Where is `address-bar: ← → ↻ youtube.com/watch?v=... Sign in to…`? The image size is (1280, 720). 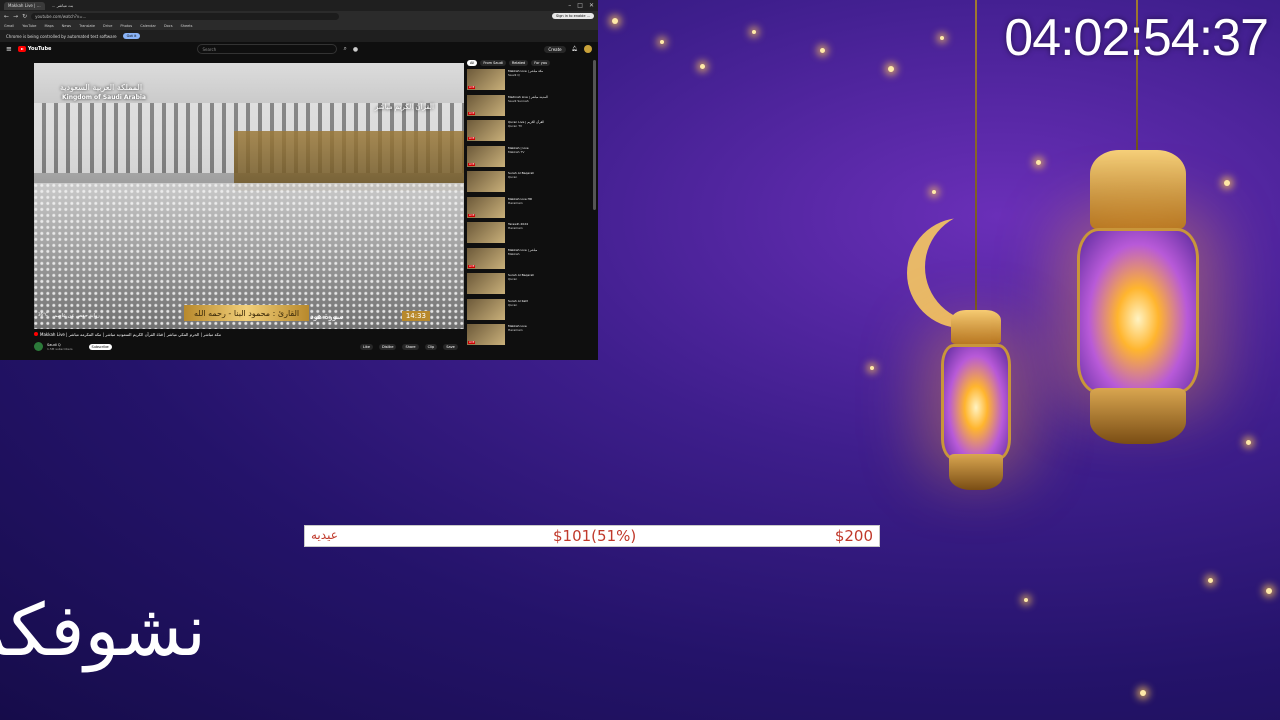 address-bar: ← → ↻ youtube.com/watch?v=... Sign in to… is located at coordinates (299, 16).